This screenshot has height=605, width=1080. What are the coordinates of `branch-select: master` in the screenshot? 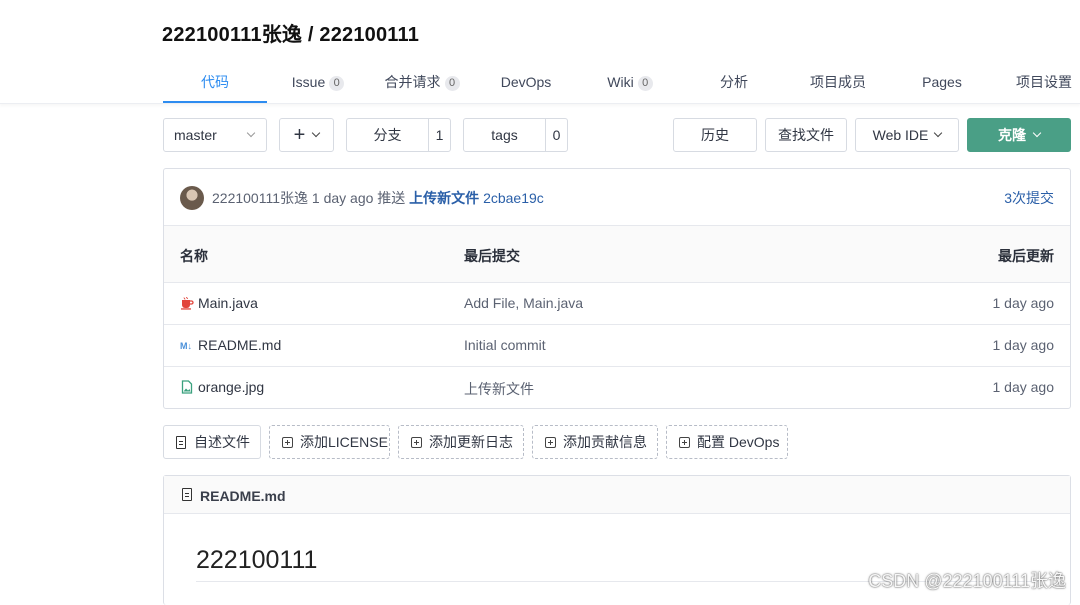 It's located at (215, 135).